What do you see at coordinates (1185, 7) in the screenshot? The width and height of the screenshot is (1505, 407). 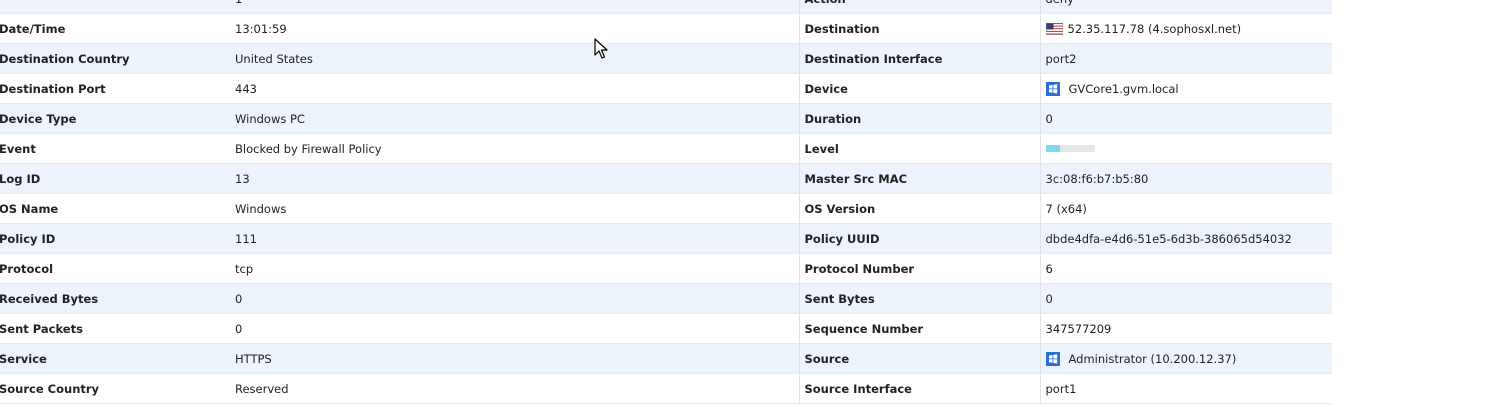 I see `field-value: deny` at bounding box center [1185, 7].